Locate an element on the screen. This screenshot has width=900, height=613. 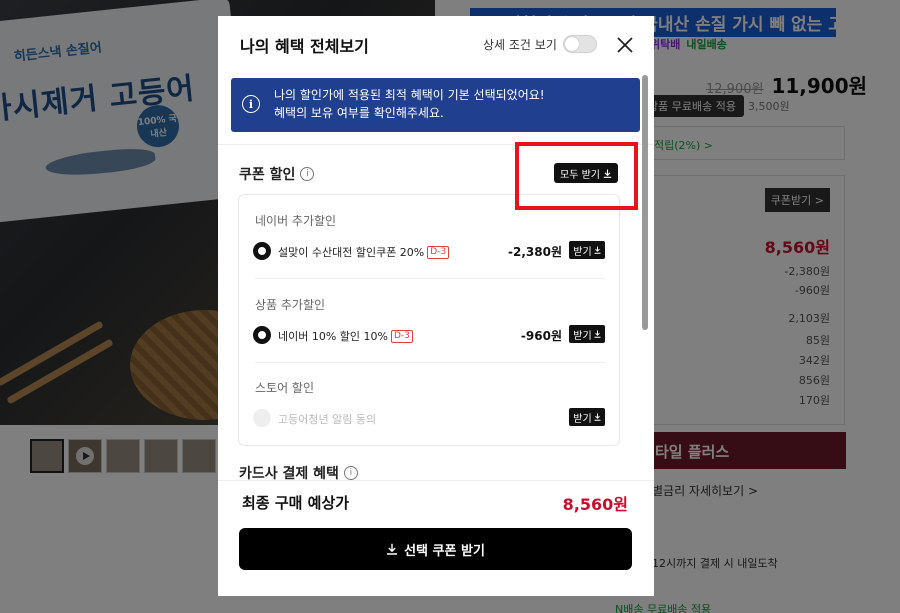
coupon-name-text: 네이버 10% 할인 10% is located at coordinates (333, 336).